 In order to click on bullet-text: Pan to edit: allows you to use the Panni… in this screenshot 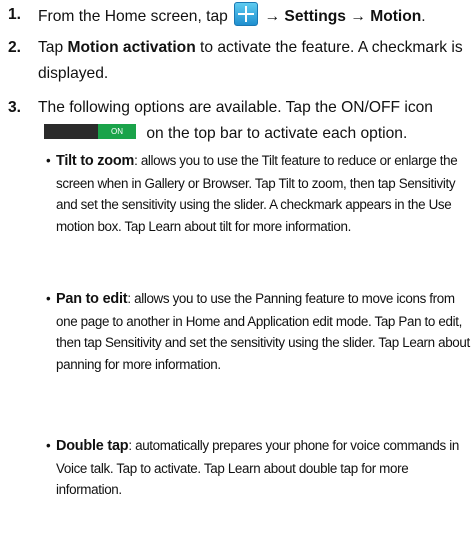, I will do `click(263, 331)`.